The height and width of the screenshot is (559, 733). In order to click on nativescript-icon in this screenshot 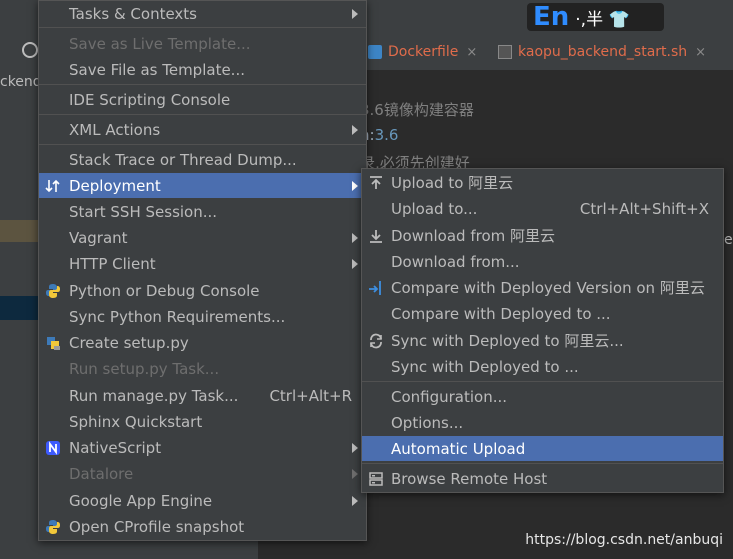, I will do `click(53, 448)`.